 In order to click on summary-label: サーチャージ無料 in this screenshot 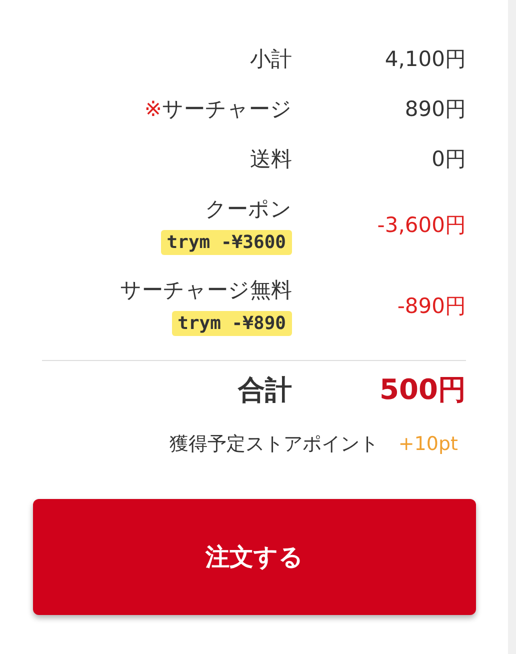, I will do `click(206, 290)`.